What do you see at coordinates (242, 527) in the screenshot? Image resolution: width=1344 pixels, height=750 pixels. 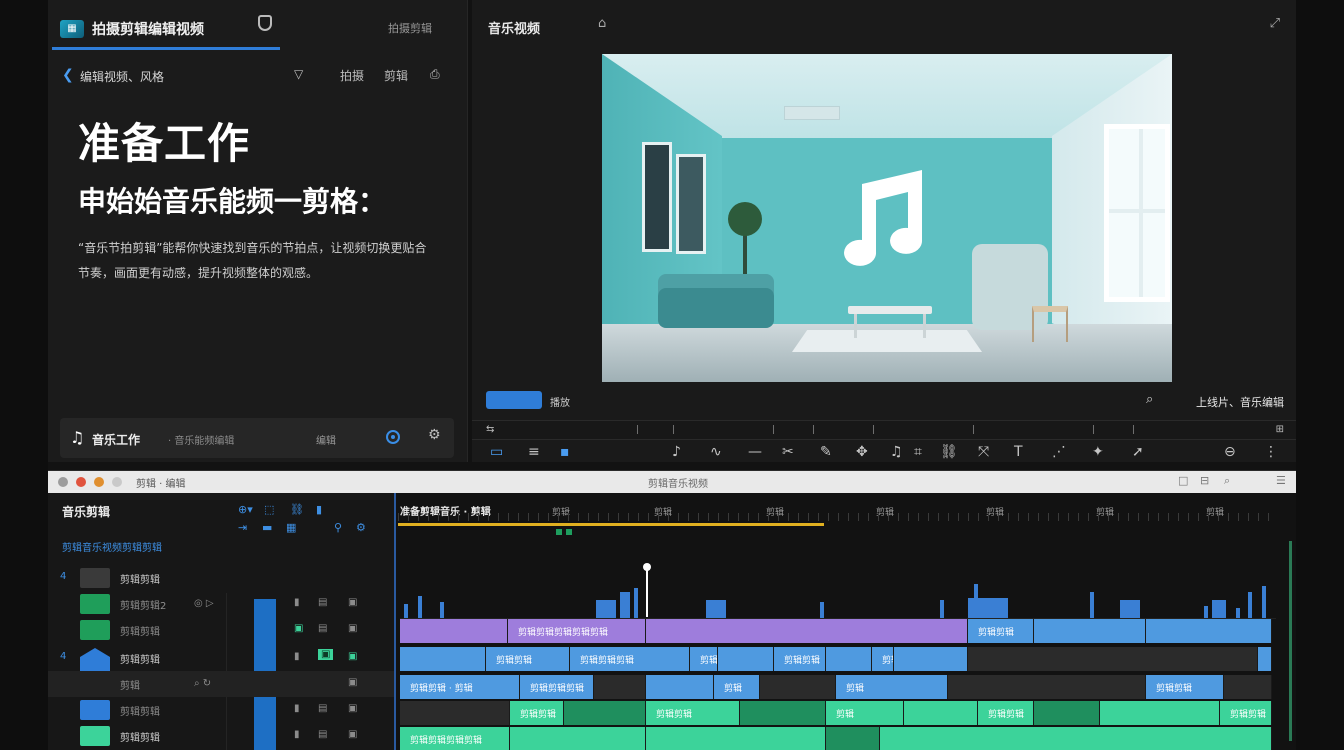 I see `tool-track-icon: ⇥` at bounding box center [242, 527].